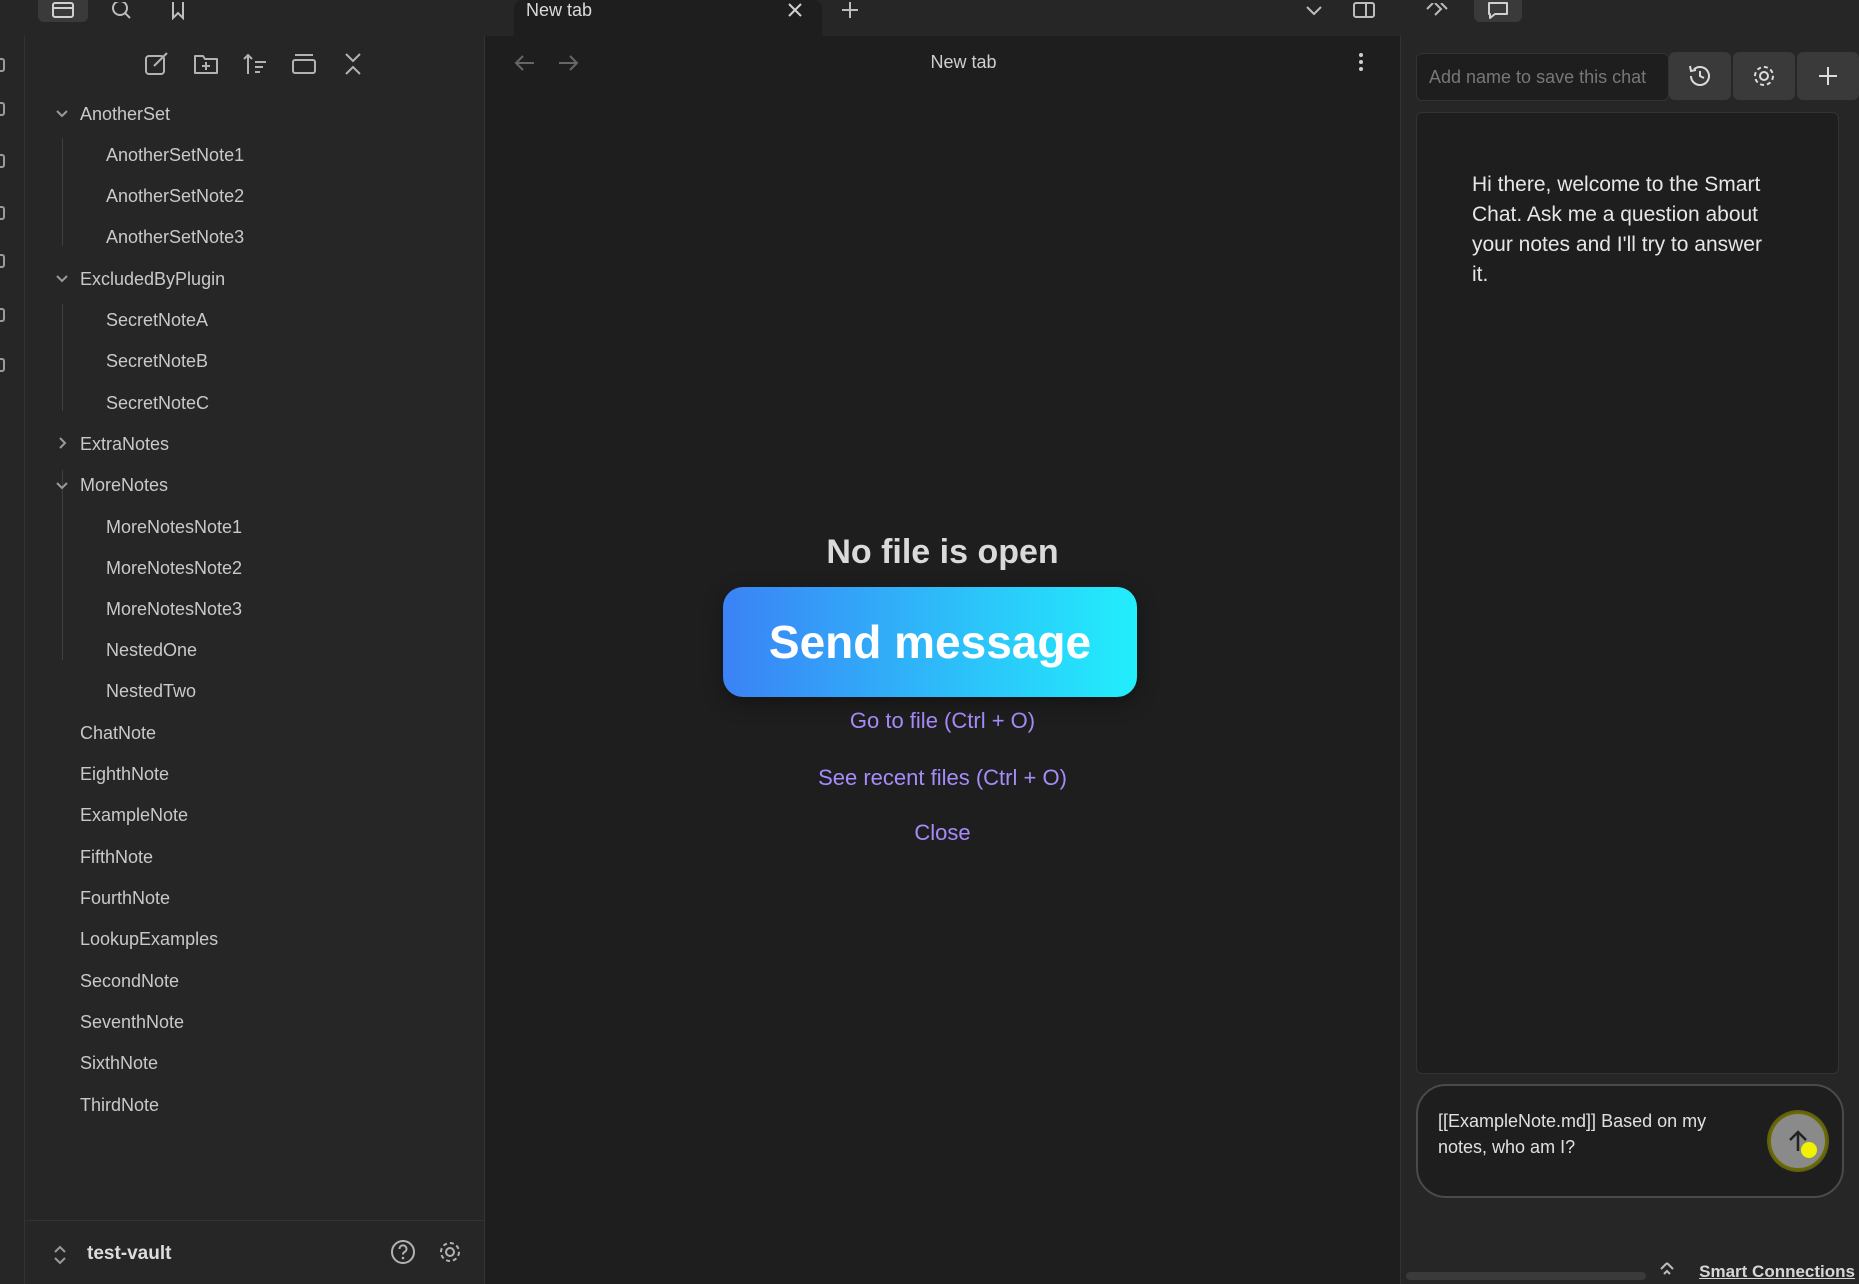  I want to click on sort-button, so click(255, 64).